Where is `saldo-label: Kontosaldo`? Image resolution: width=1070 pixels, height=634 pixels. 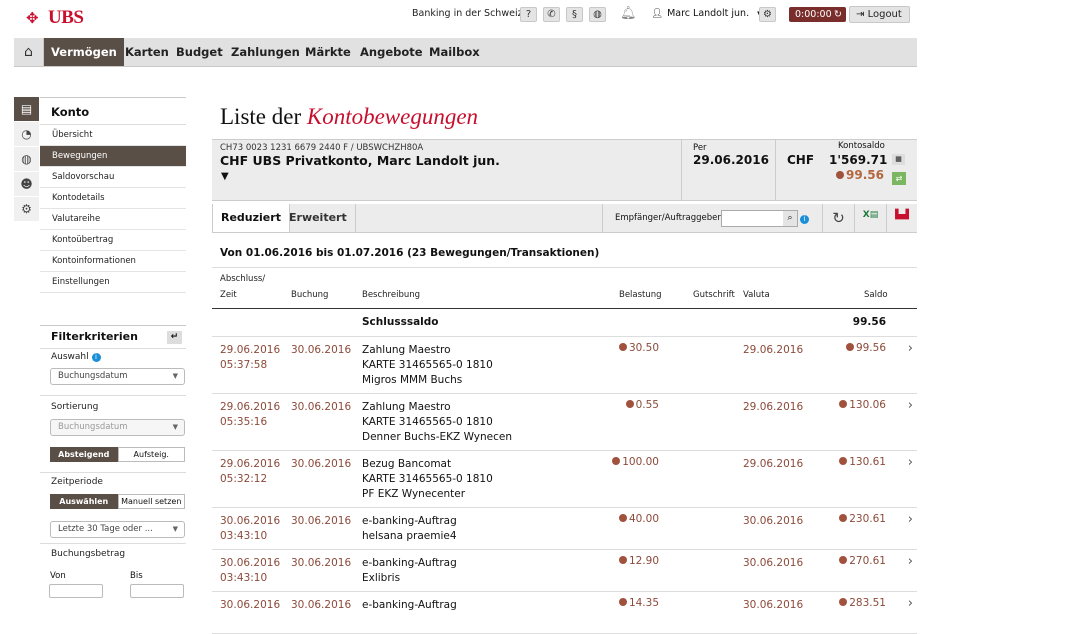 saldo-label: Kontosaldo is located at coordinates (861, 146).